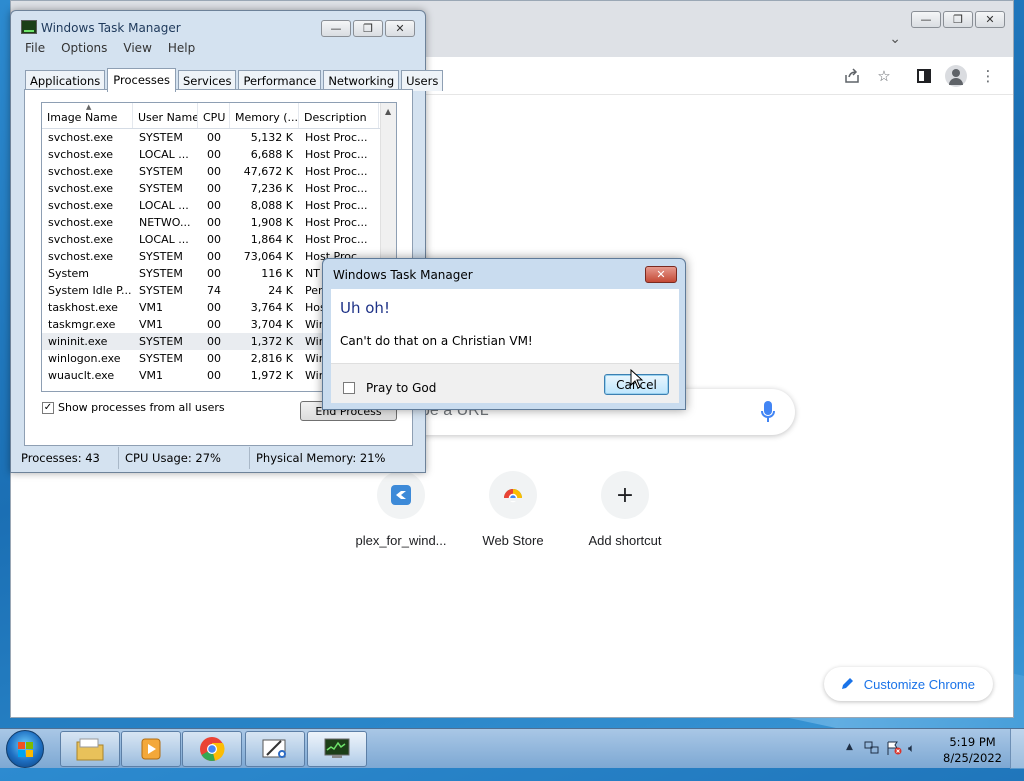 This screenshot has height=781, width=1024. Describe the element at coordinates (505, 383) in the screenshot. I see `dialog-footer: Pray to God Cancel` at that location.